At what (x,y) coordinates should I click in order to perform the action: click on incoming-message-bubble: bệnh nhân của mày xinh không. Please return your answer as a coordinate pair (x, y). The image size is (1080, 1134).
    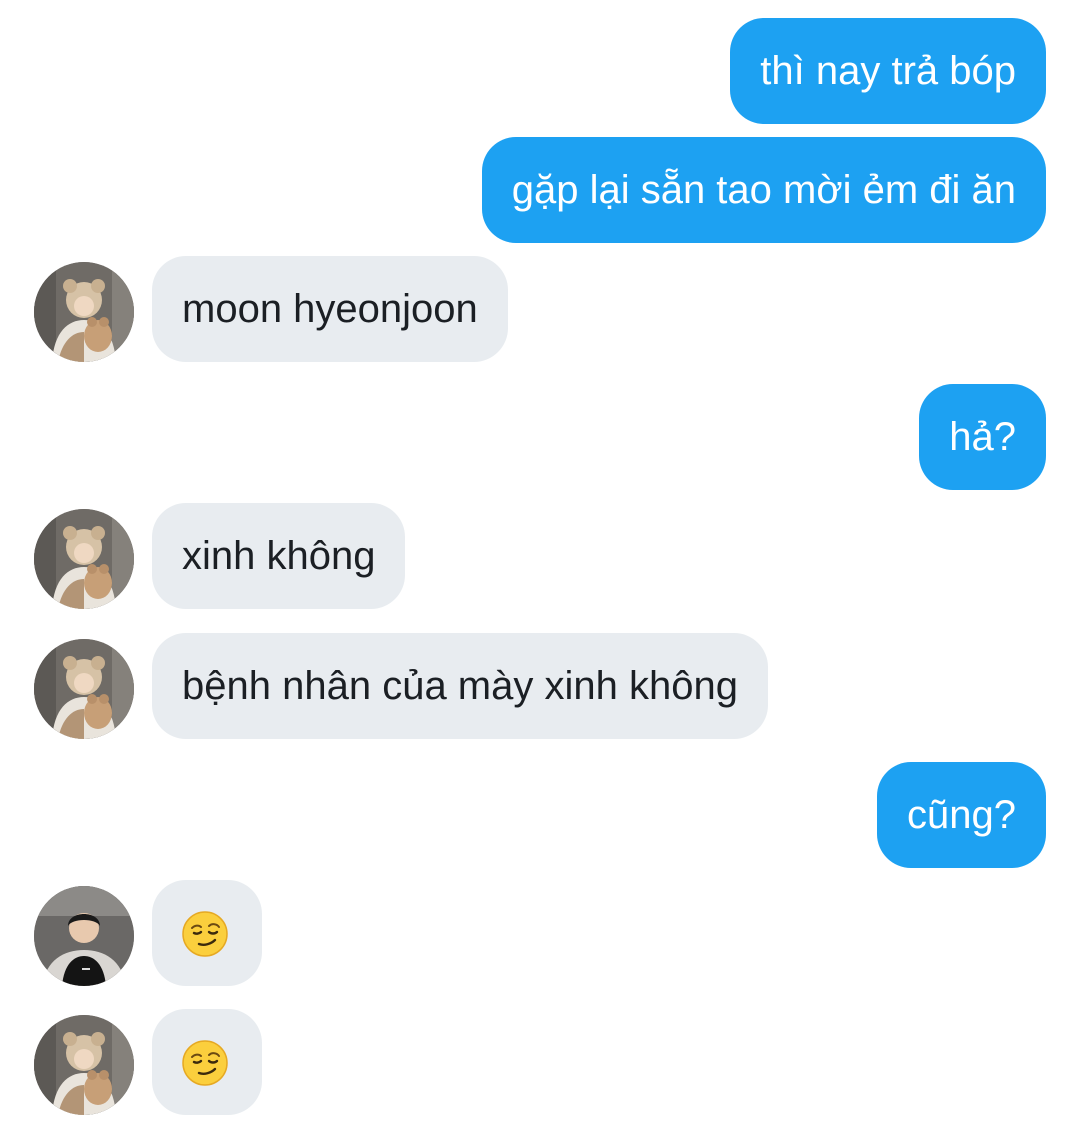
    Looking at the image, I should click on (460, 686).